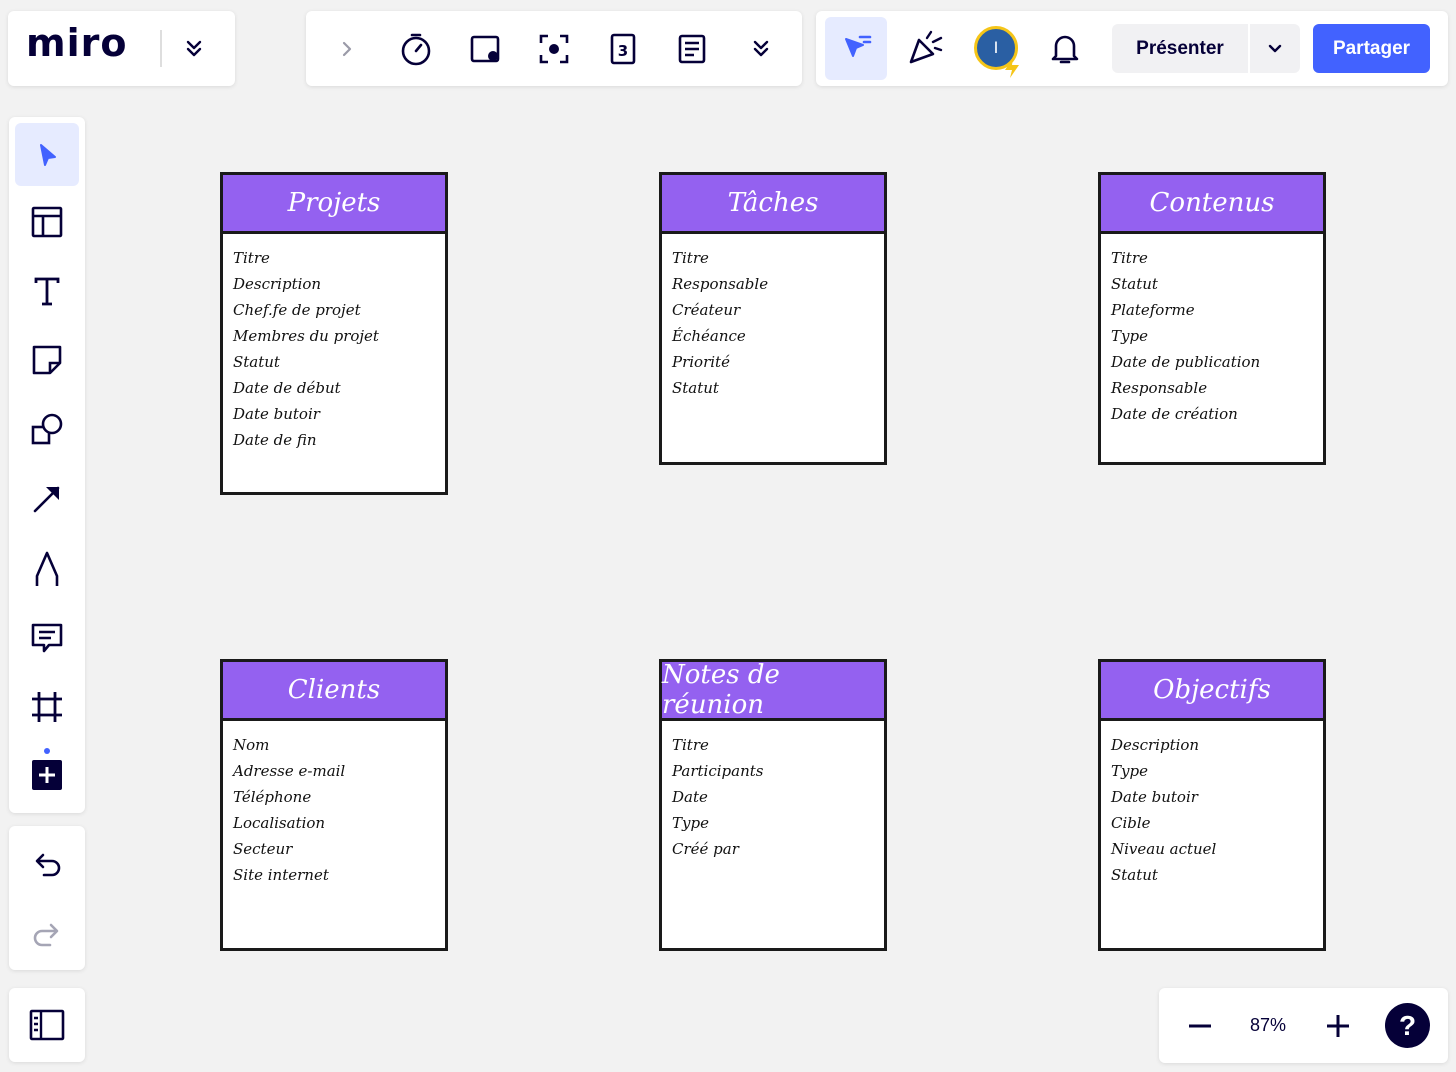 This screenshot has width=1456, height=1072. Describe the element at coordinates (277, 284) in the screenshot. I see `card-field: Description` at that location.